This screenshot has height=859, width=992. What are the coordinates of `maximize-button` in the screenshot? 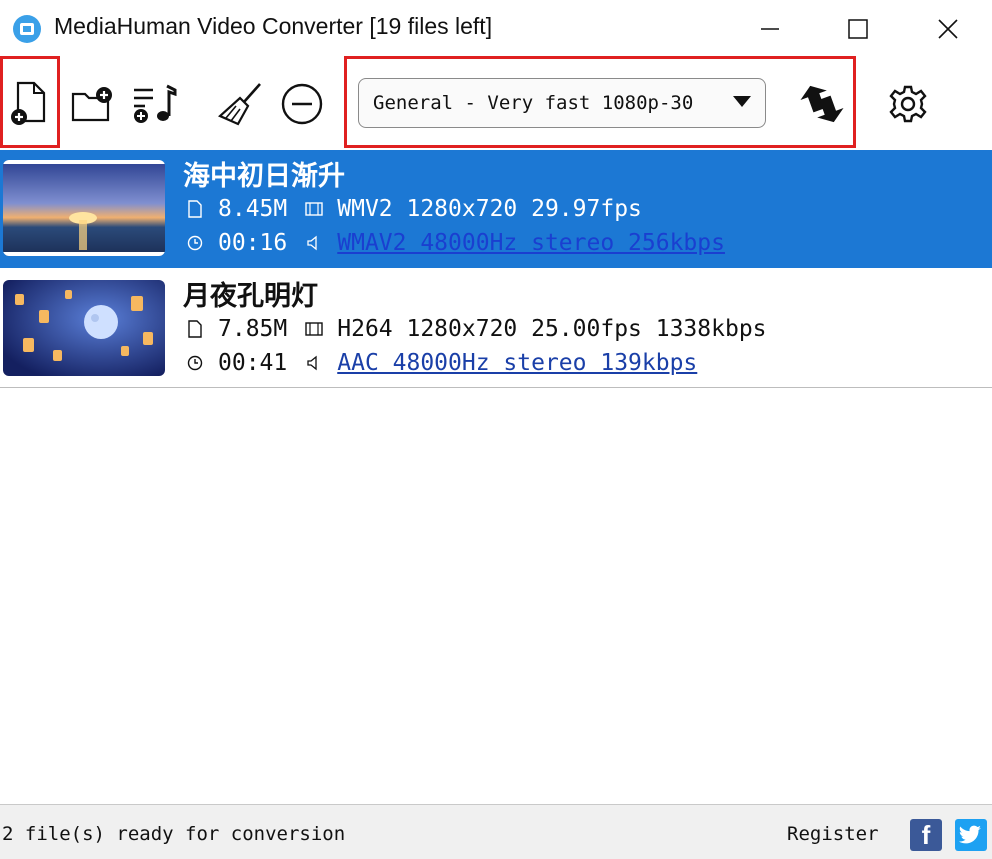 It's located at (858, 29).